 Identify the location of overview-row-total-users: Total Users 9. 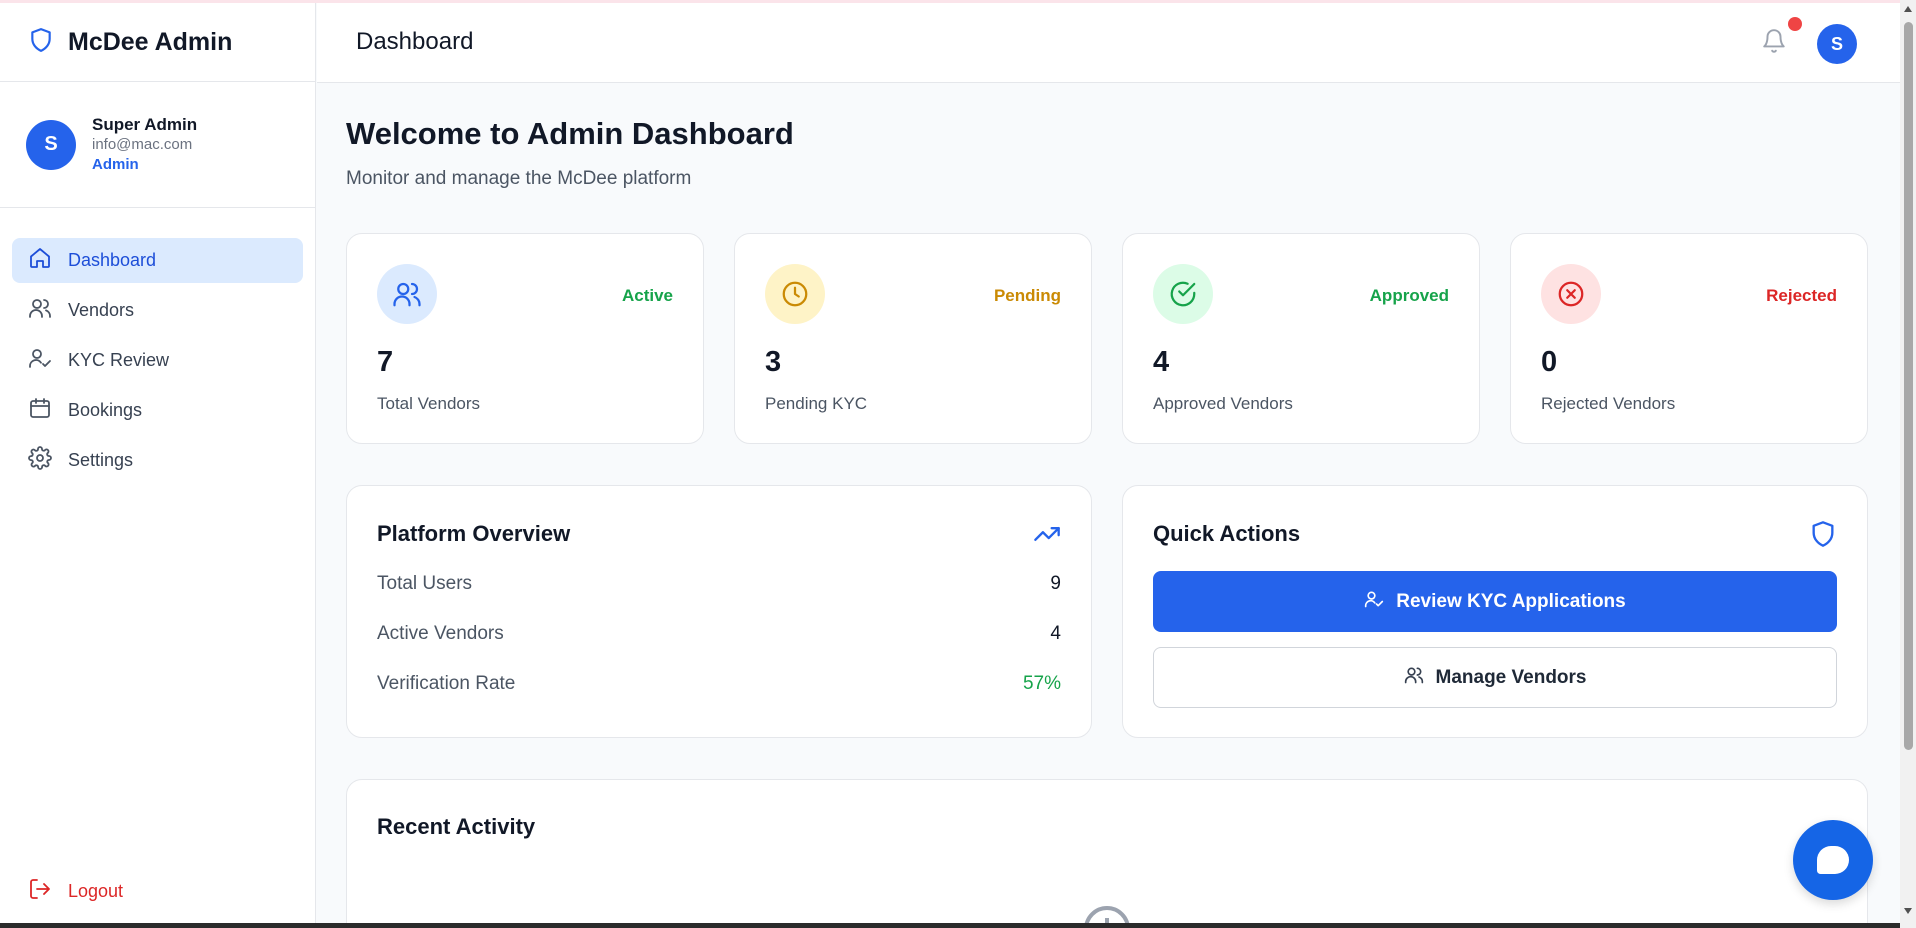
(719, 584).